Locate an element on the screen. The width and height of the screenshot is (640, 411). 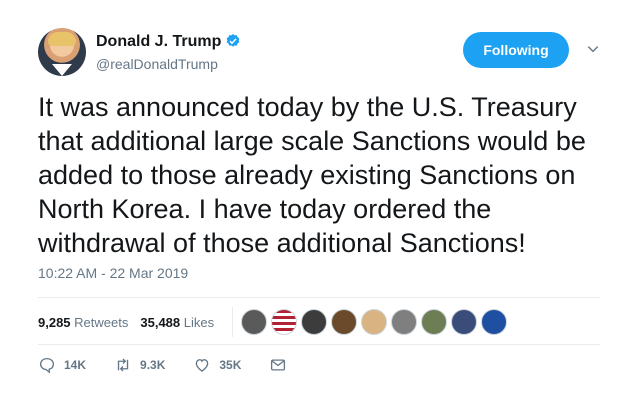
handle: @realDonaldTrump is located at coordinates (168, 64).